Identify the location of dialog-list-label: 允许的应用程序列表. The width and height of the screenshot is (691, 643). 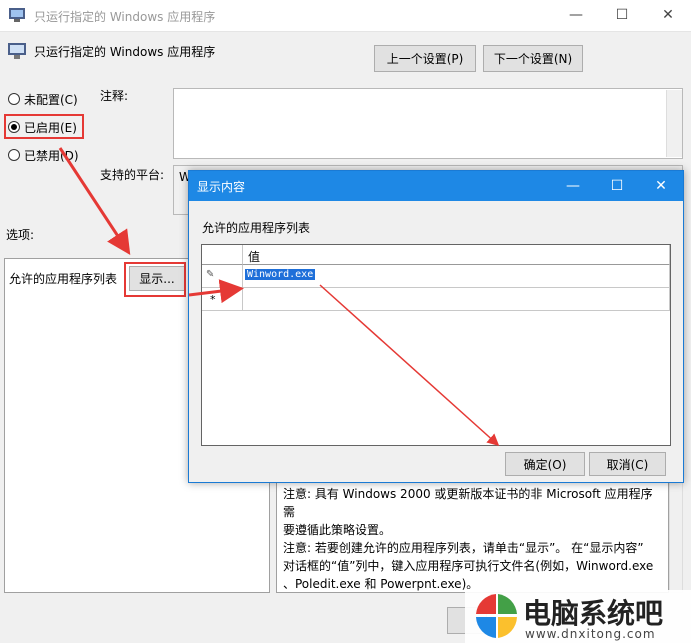
(256, 228).